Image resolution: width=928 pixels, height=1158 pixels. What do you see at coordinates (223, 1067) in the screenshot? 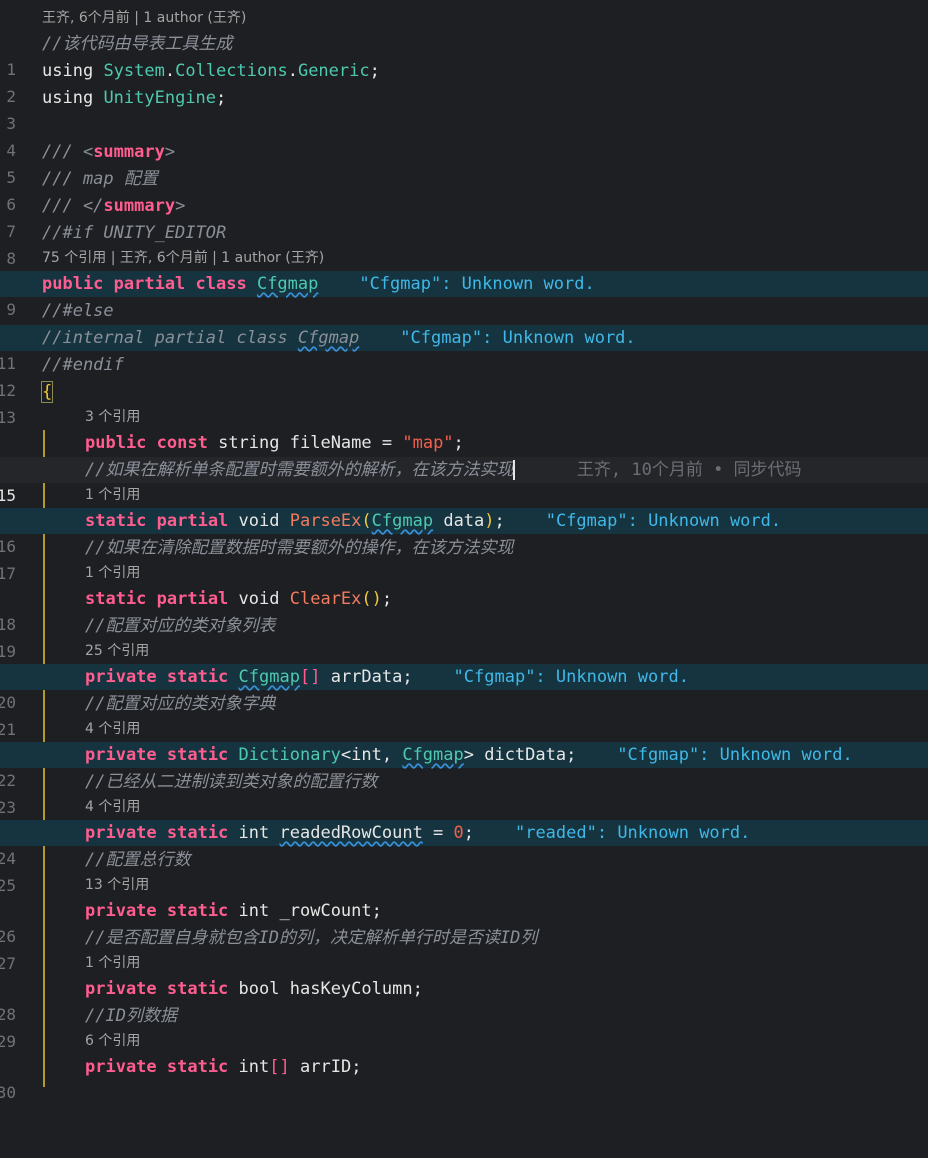
I see `code-text: private static int[] arrID;` at bounding box center [223, 1067].